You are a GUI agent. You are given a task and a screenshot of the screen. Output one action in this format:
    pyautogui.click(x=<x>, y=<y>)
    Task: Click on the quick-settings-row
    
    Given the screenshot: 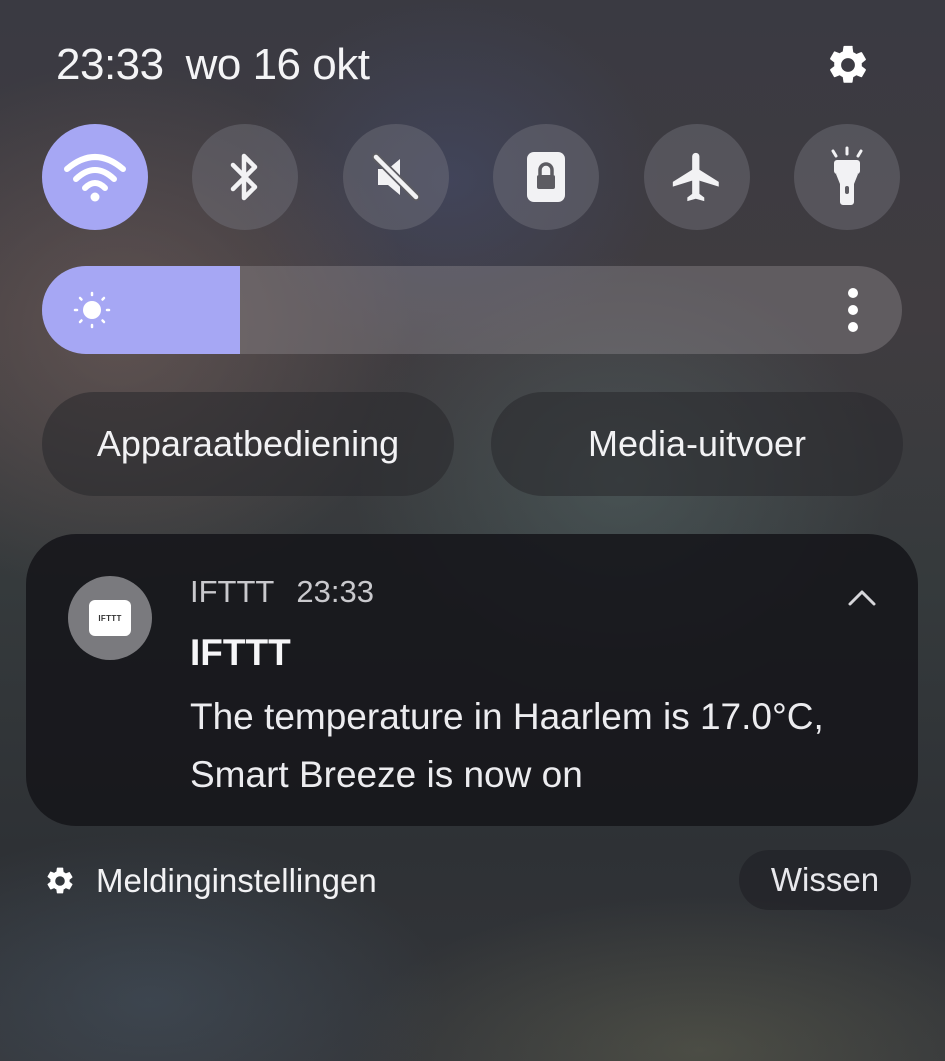 What is the action you would take?
    pyautogui.click(x=471, y=177)
    